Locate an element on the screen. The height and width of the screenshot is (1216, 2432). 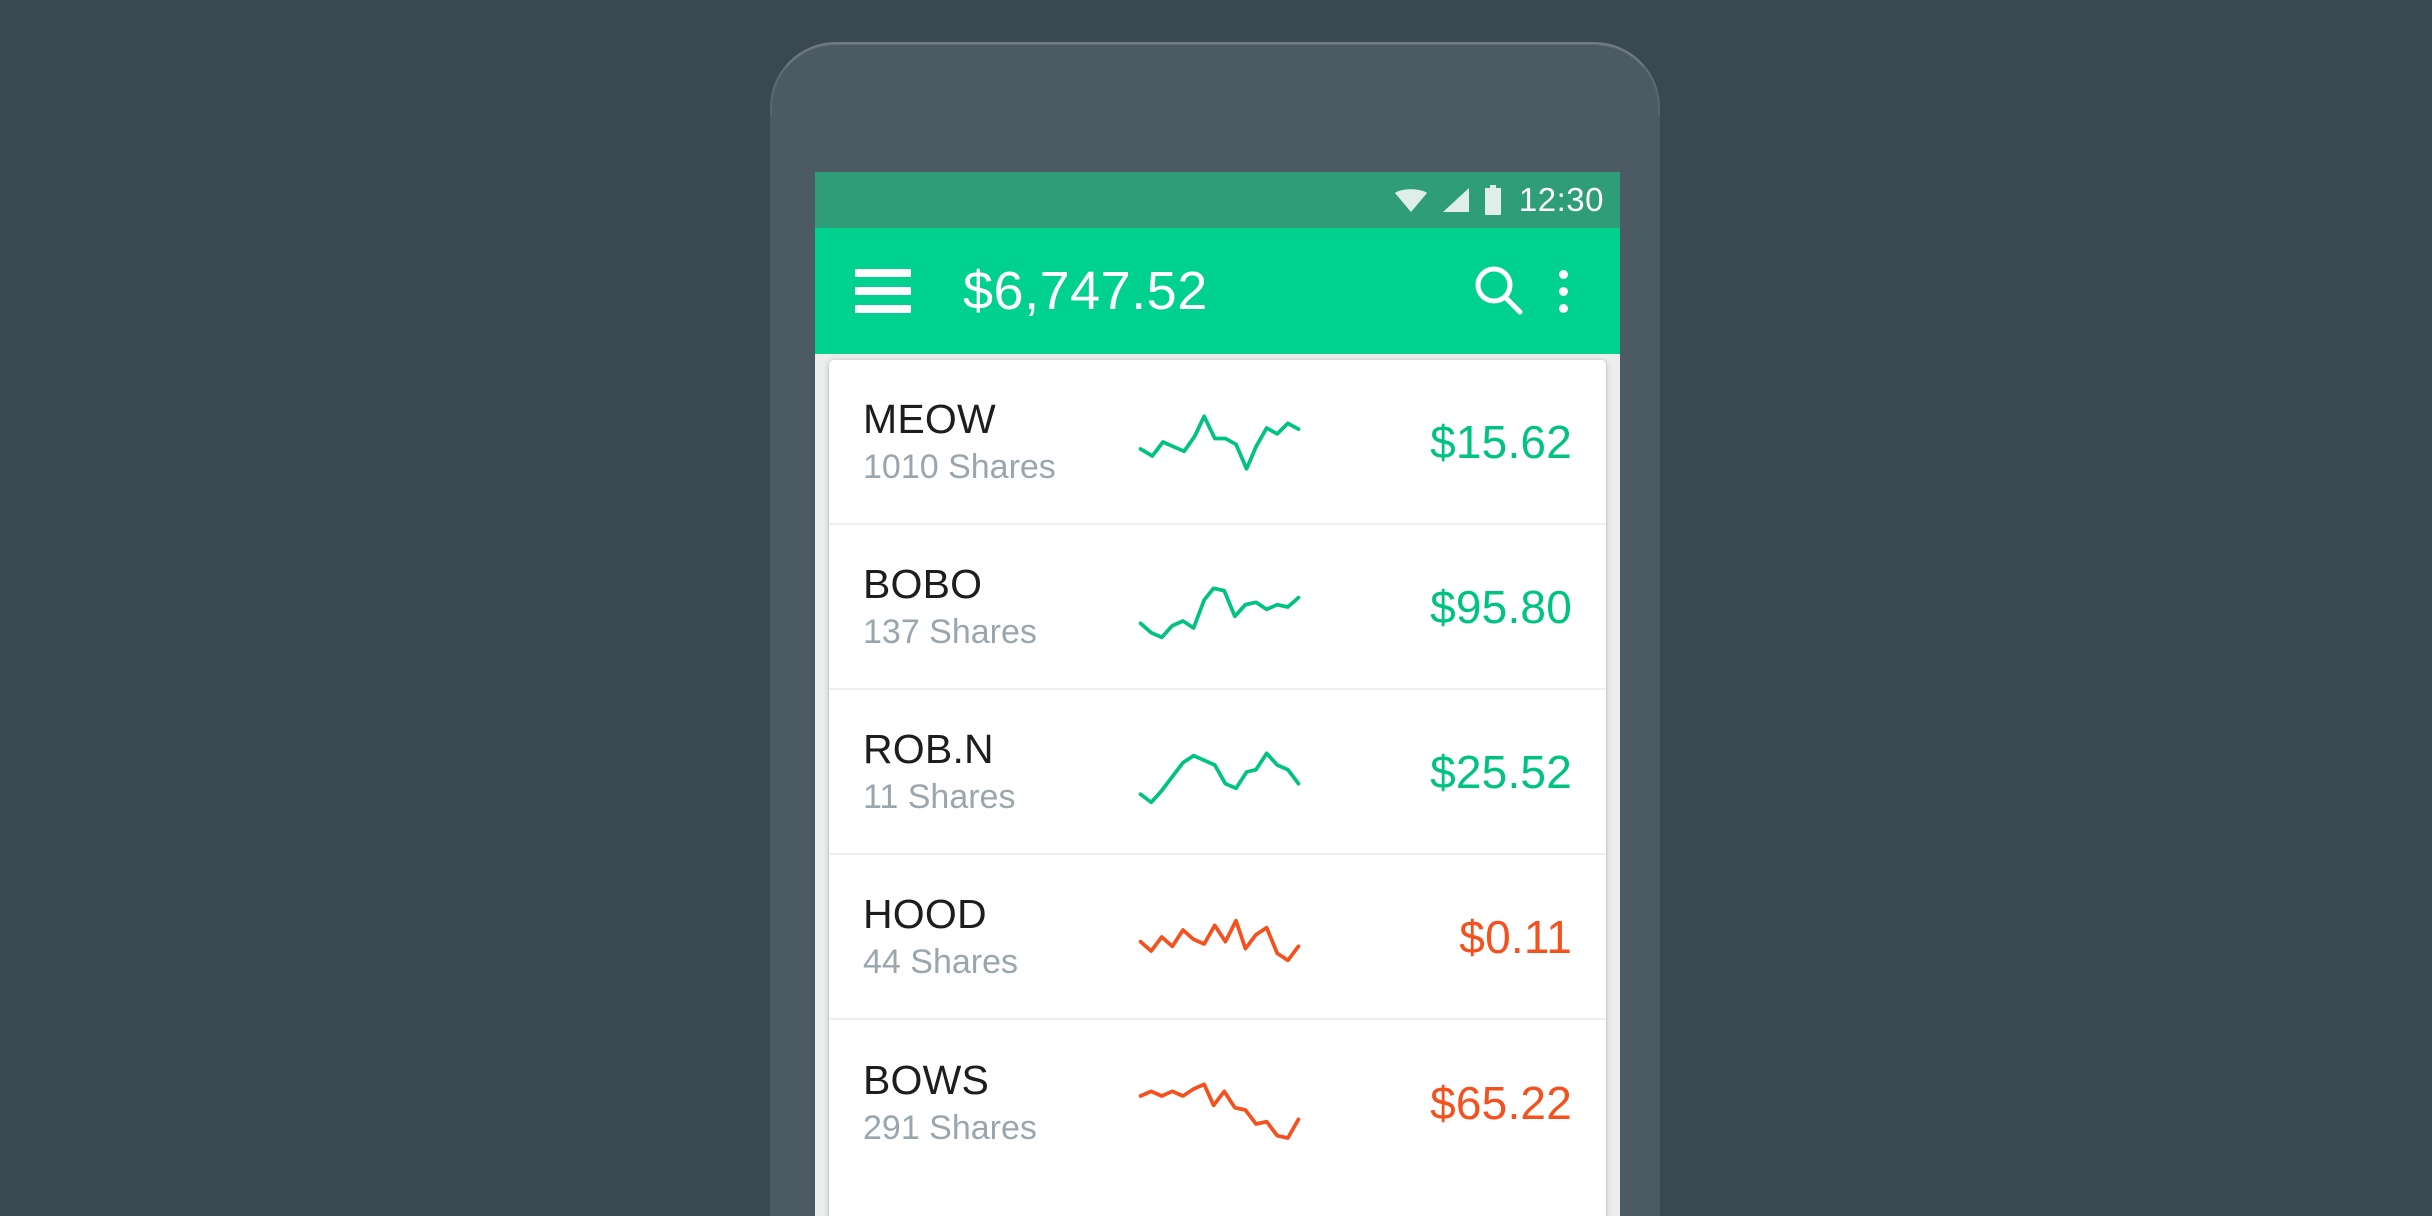
stock-price: $95.80 is located at coordinates (1501, 606).